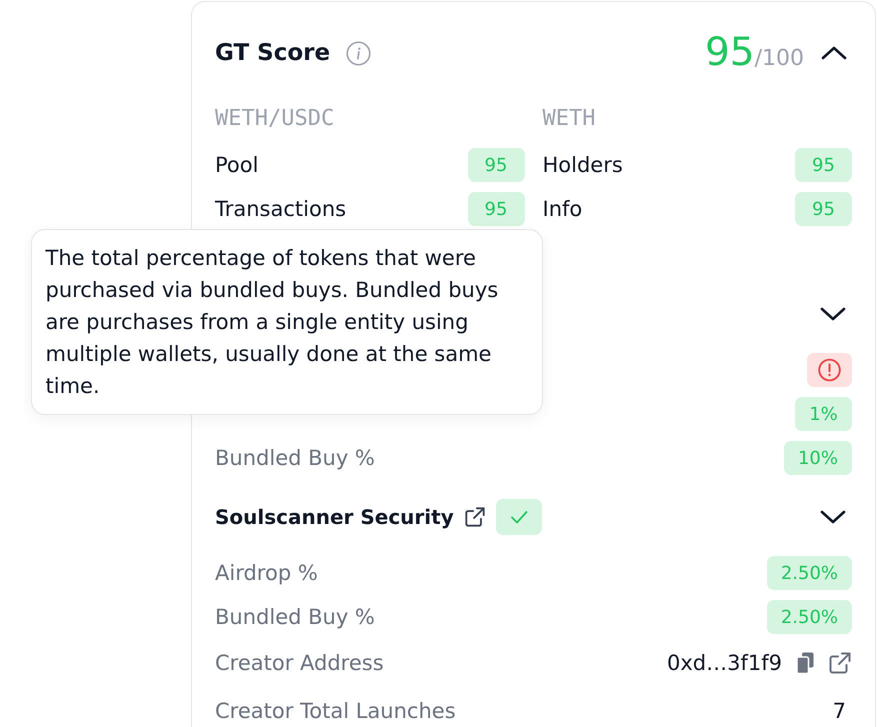 Image resolution: width=877 pixels, height=727 pixels. What do you see at coordinates (779, 59) in the screenshot?
I see `score-max: /100` at bounding box center [779, 59].